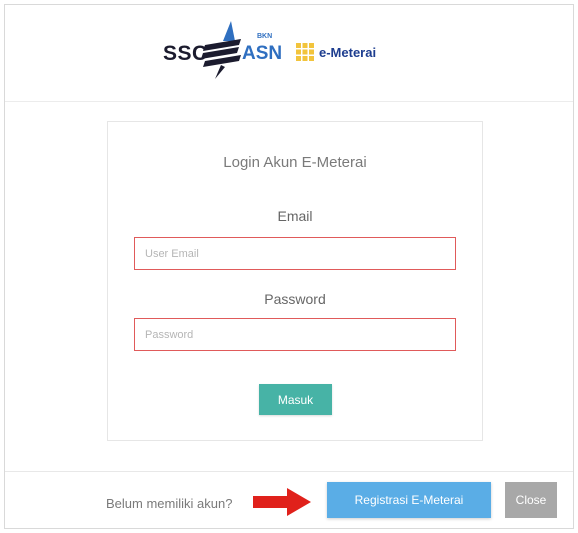 Image resolution: width=578 pixels, height=533 pixels. Describe the element at coordinates (295, 399) in the screenshot. I see `login-submit-button: Masuk` at that location.